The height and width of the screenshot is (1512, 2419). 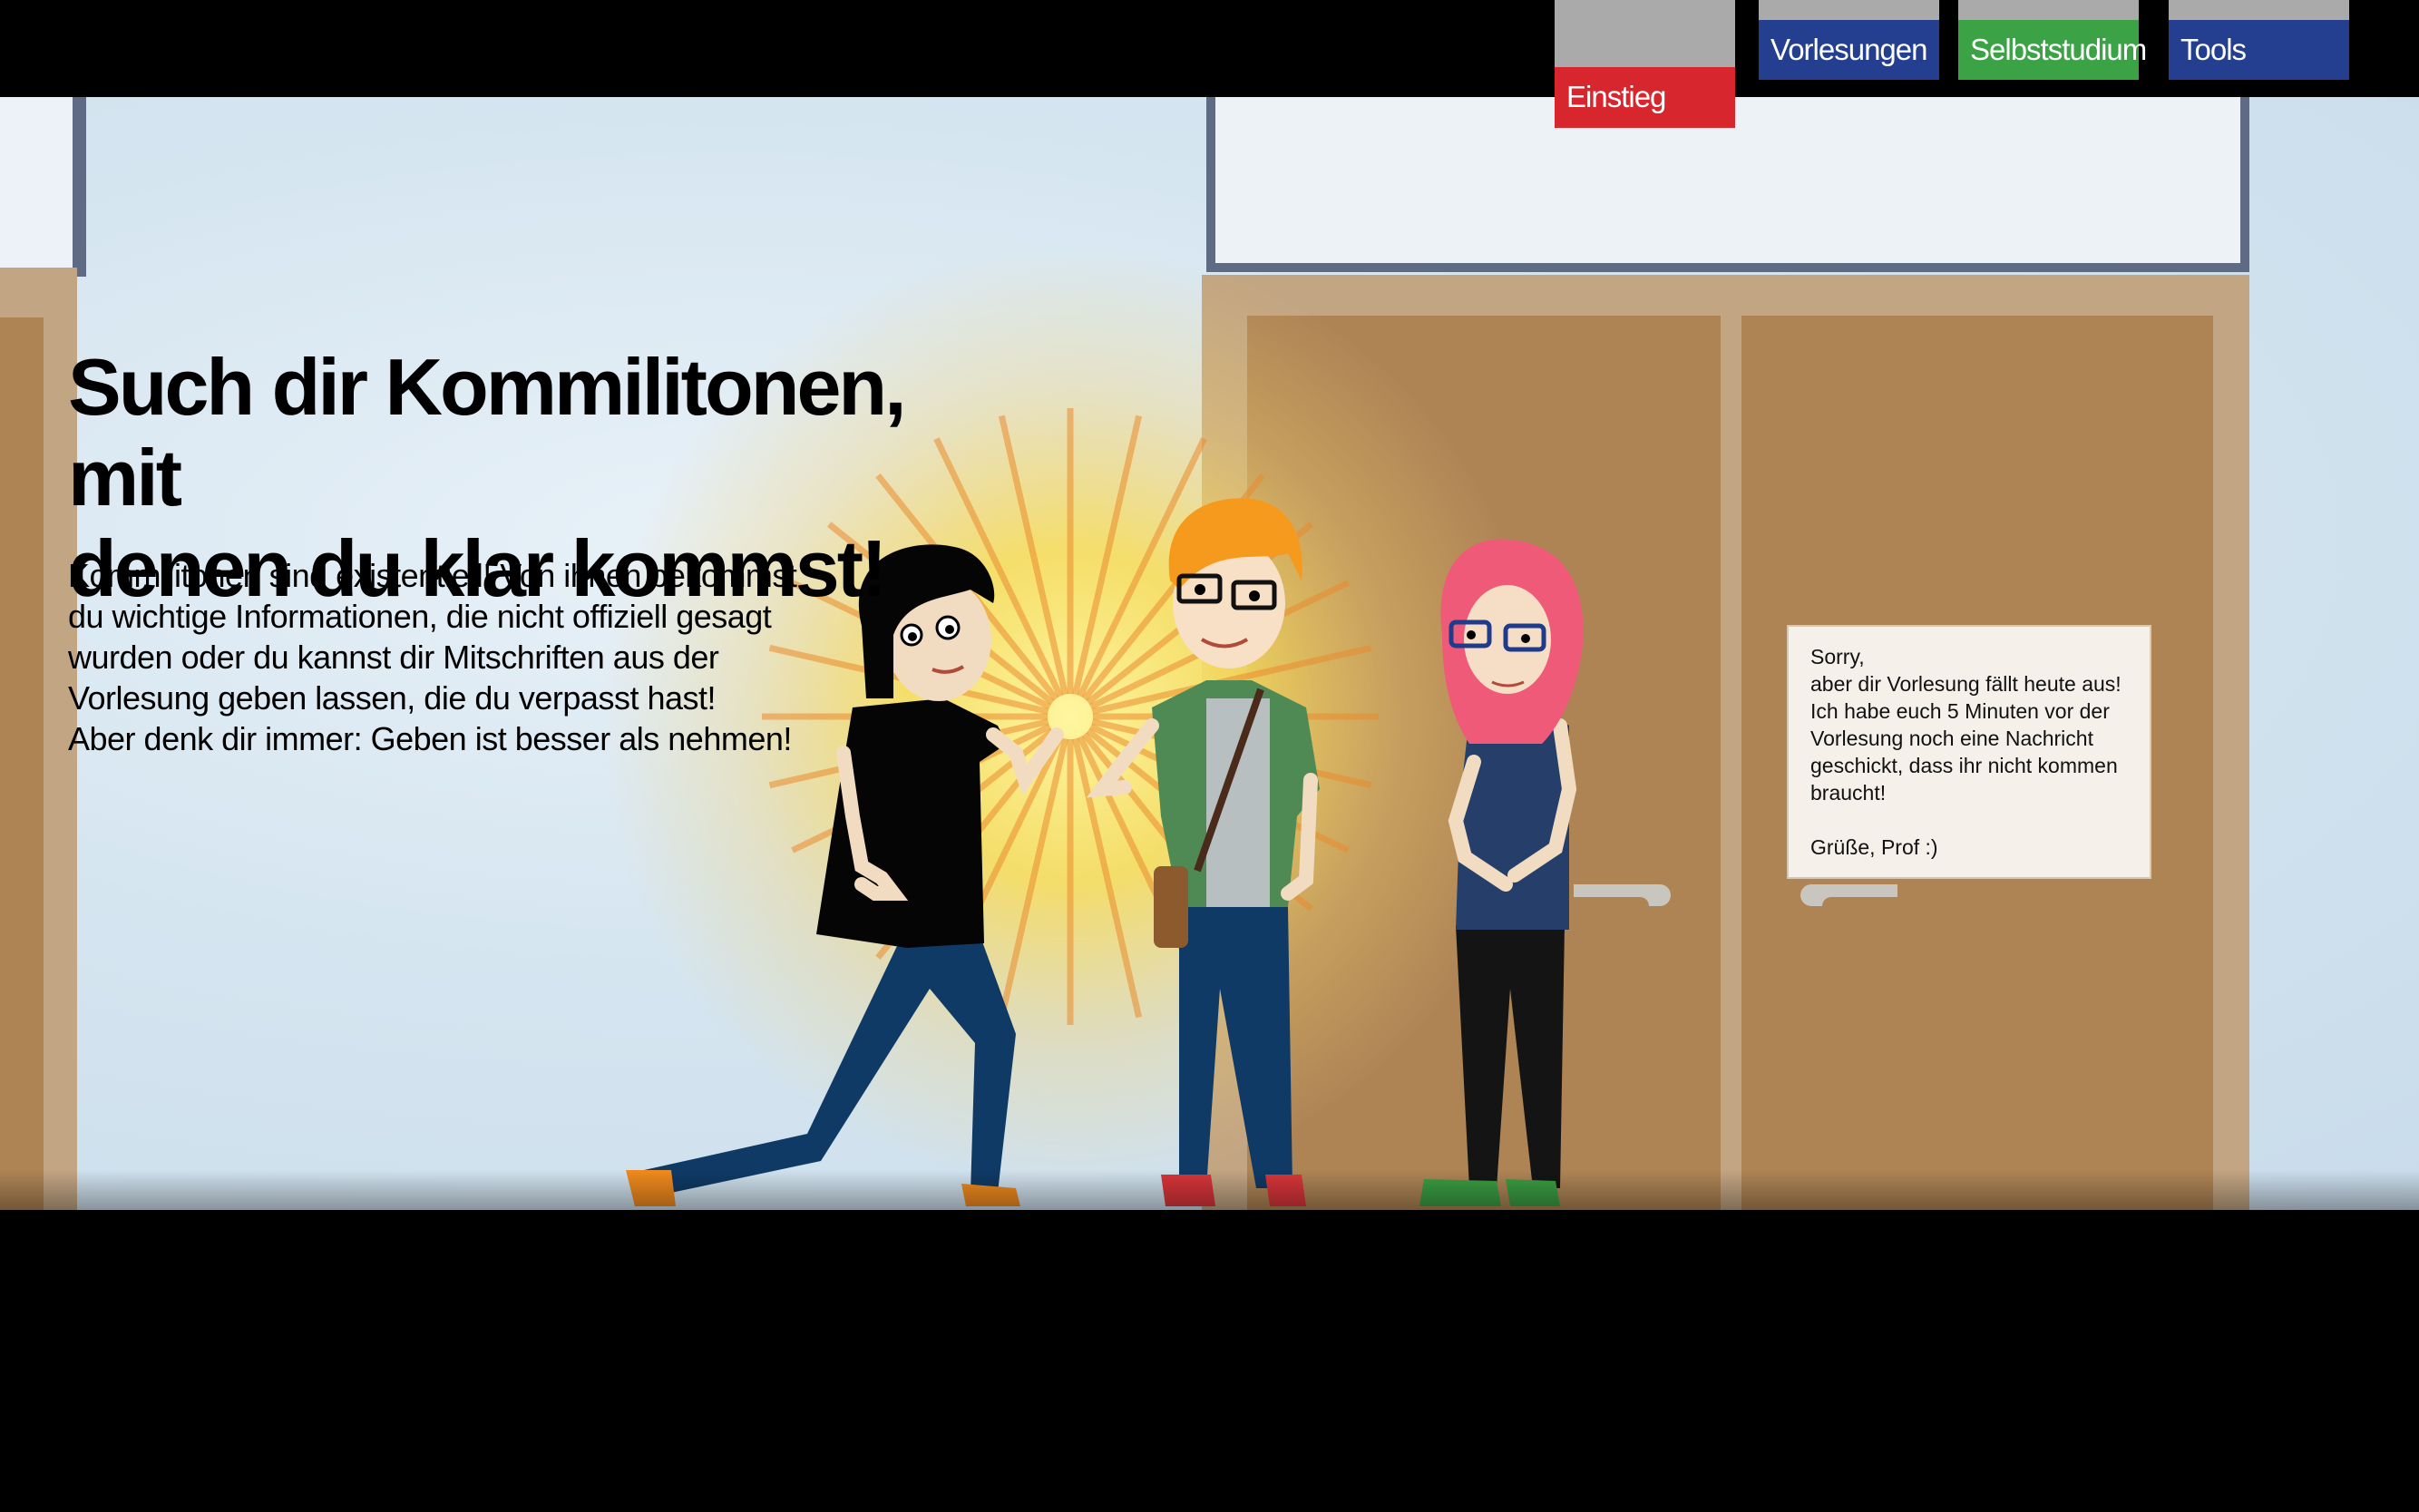 I want to click on note-line: Sorry,, so click(x=1838, y=656).